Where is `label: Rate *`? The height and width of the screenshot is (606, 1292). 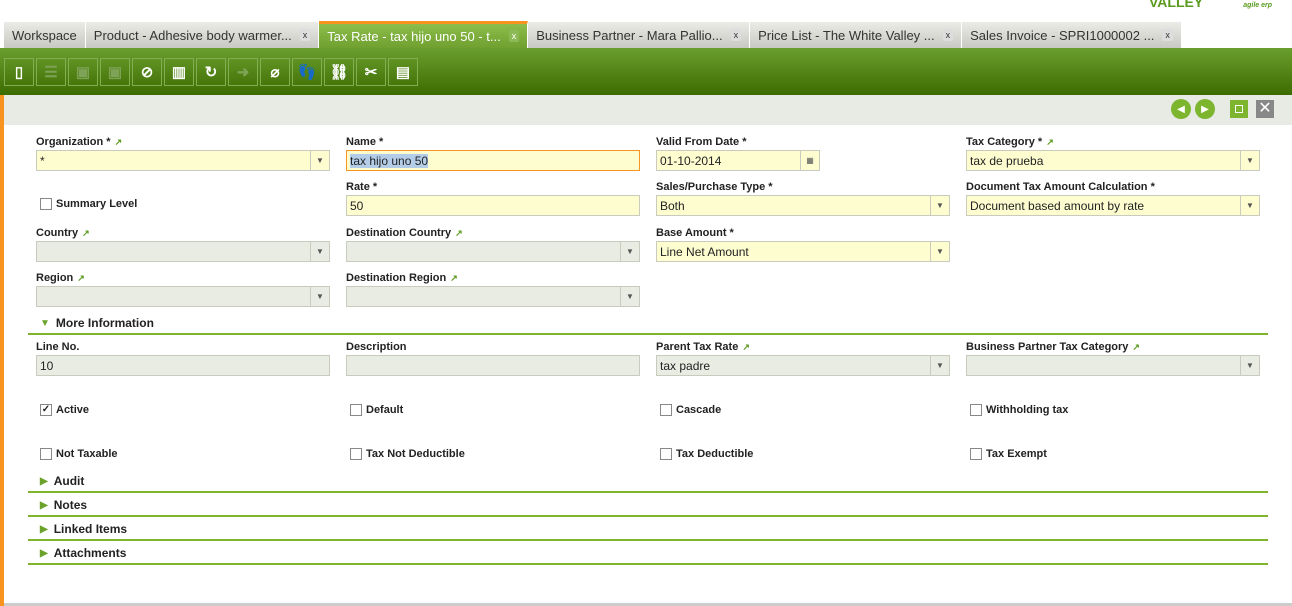 label: Rate * is located at coordinates (362, 187).